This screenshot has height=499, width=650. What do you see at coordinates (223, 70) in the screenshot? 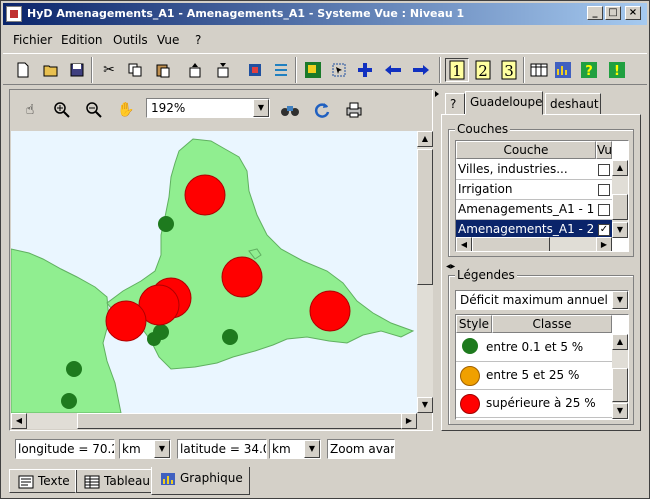
I see `import-icon` at bounding box center [223, 70].